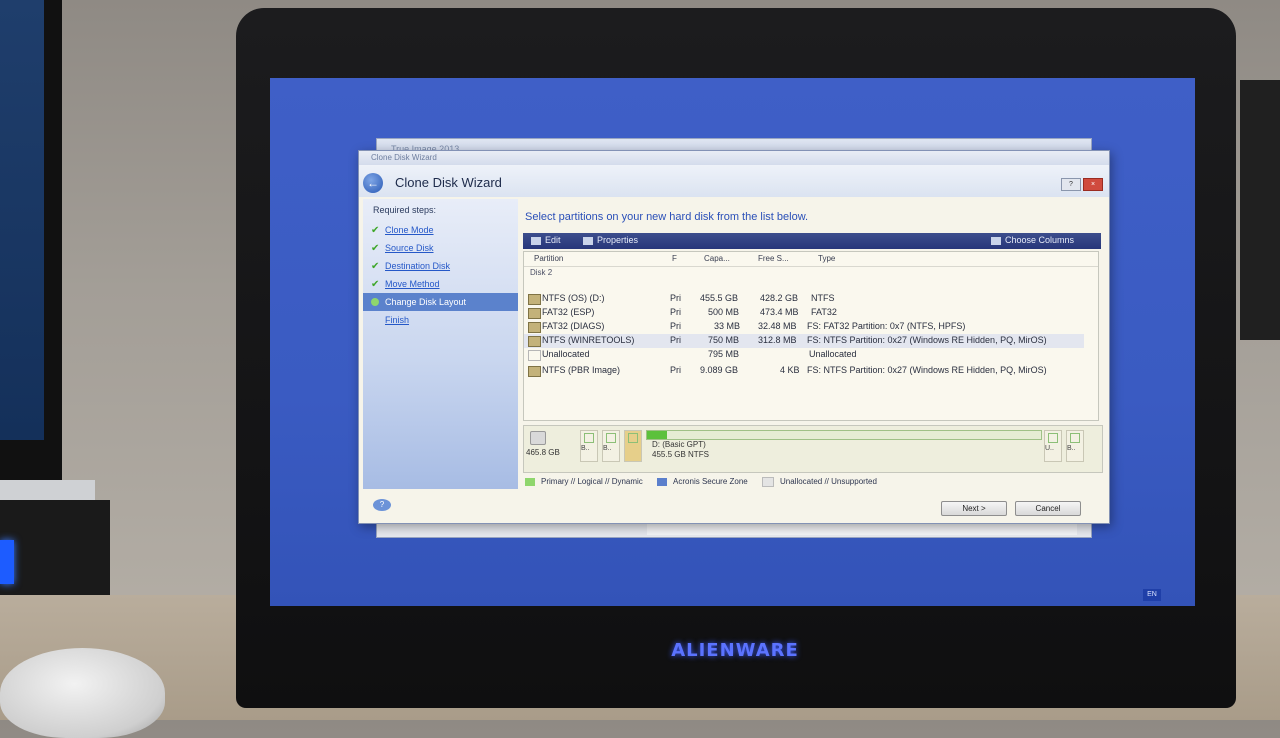  Describe the element at coordinates (607, 448) in the screenshot. I see `disk-map-label: B..` at that location.